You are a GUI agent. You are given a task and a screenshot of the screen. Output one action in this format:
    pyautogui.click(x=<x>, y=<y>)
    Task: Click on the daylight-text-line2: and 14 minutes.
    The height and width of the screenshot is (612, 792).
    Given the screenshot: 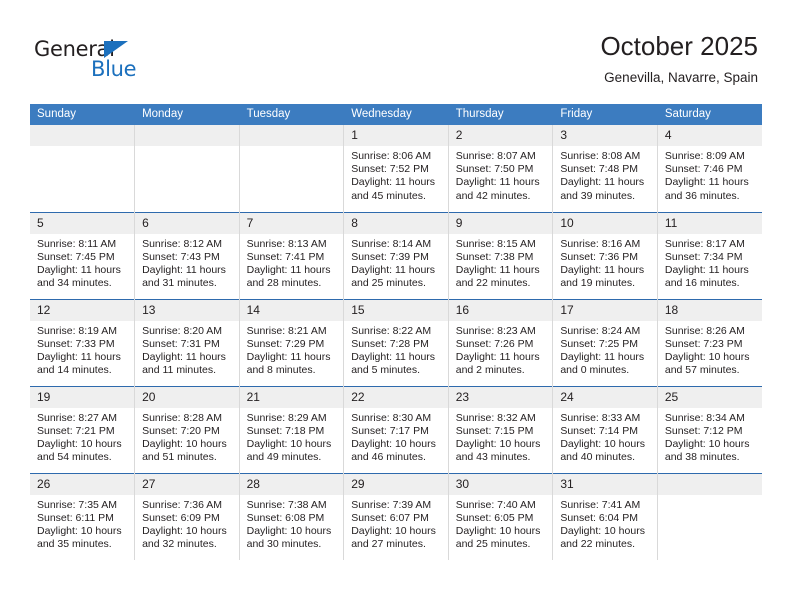 What is the action you would take?
    pyautogui.click(x=74, y=370)
    